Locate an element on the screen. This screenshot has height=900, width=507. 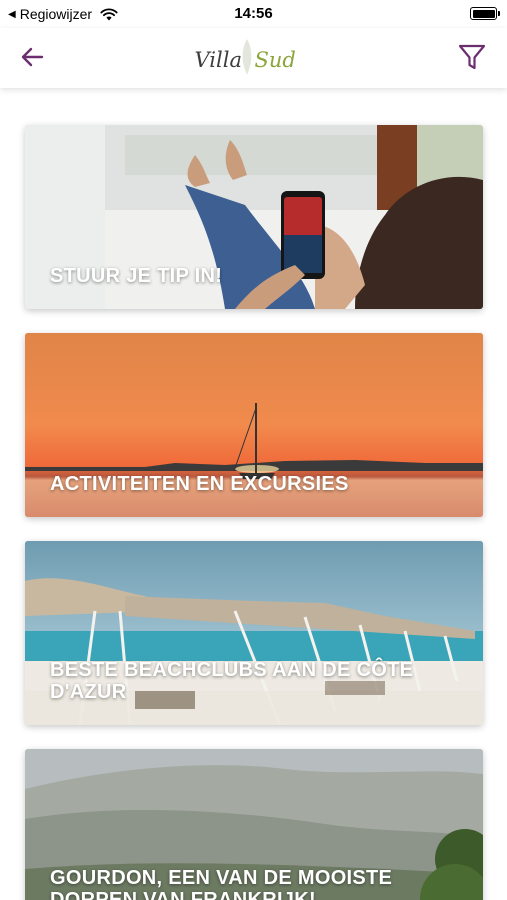
filter-button is located at coordinates (472, 57).